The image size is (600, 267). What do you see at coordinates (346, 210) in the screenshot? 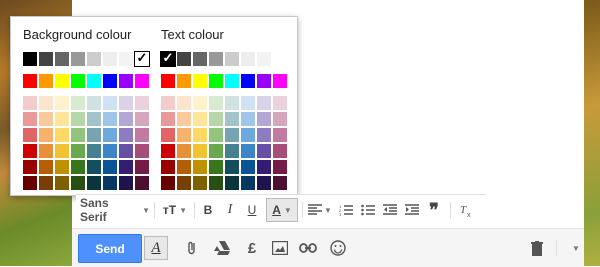
I see `numbered-list-button: 123` at bounding box center [346, 210].